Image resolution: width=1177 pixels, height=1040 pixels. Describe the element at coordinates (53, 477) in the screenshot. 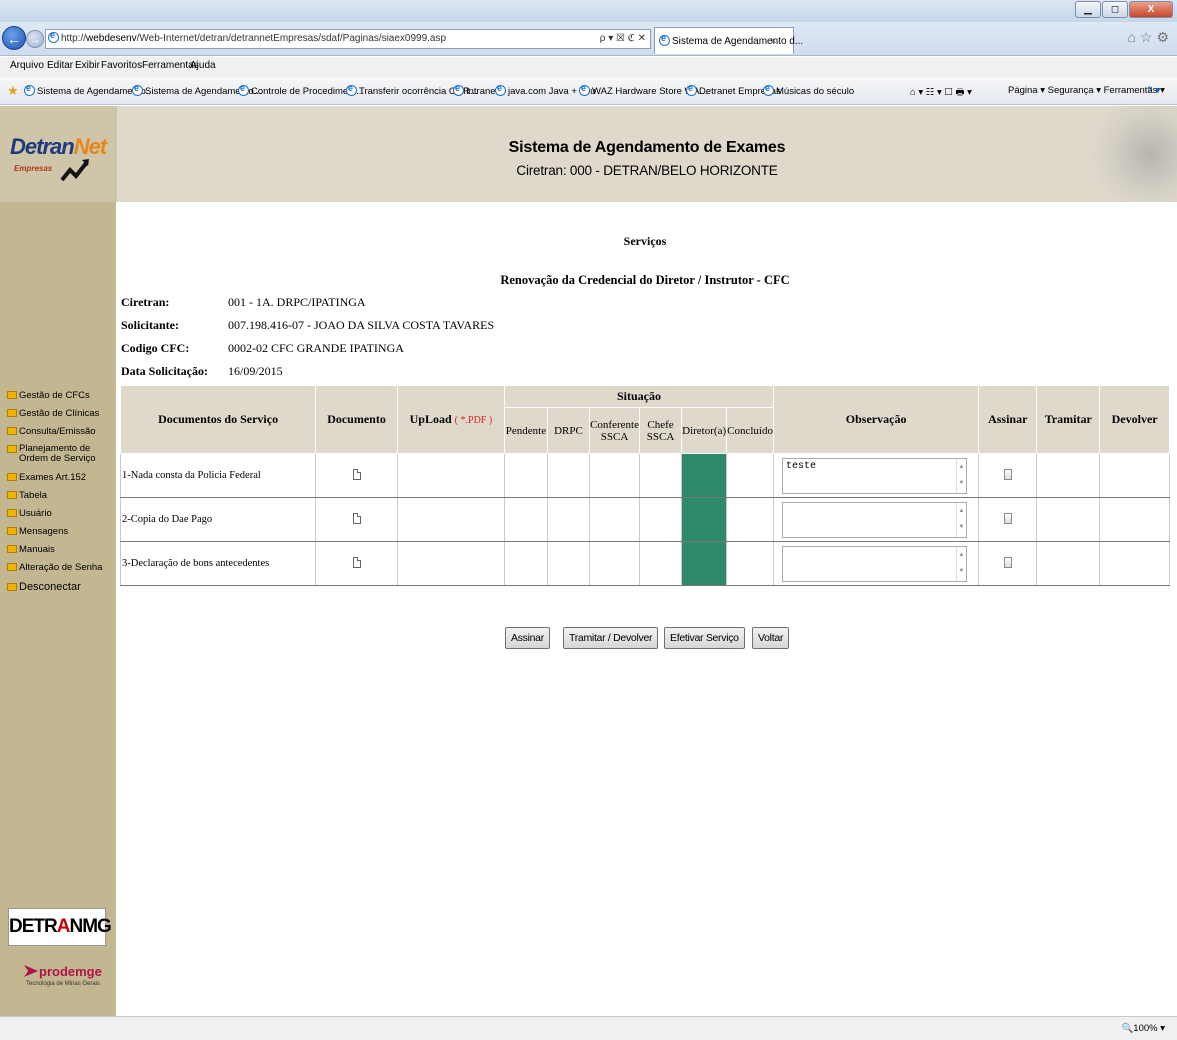

I see `sidebar-item-label: Exames Art.152` at that location.